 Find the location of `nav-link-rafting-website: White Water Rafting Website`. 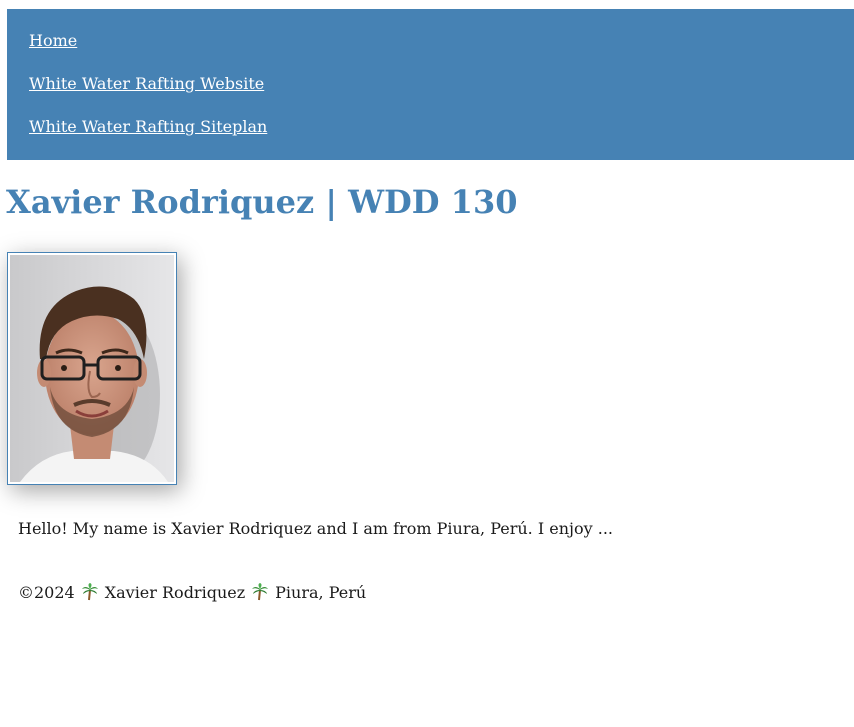

nav-link-rafting-website: White Water Rafting Website is located at coordinates (441, 83).